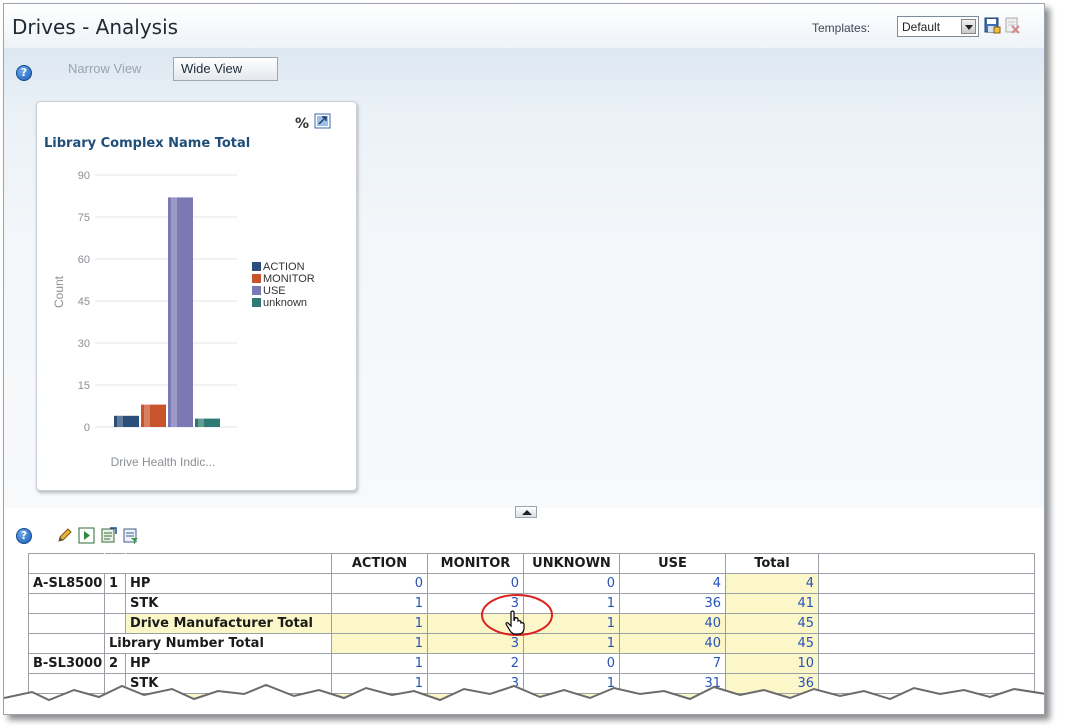  Describe the element at coordinates (84, 386) in the screenshot. I see `y-tick-label: 15` at that location.